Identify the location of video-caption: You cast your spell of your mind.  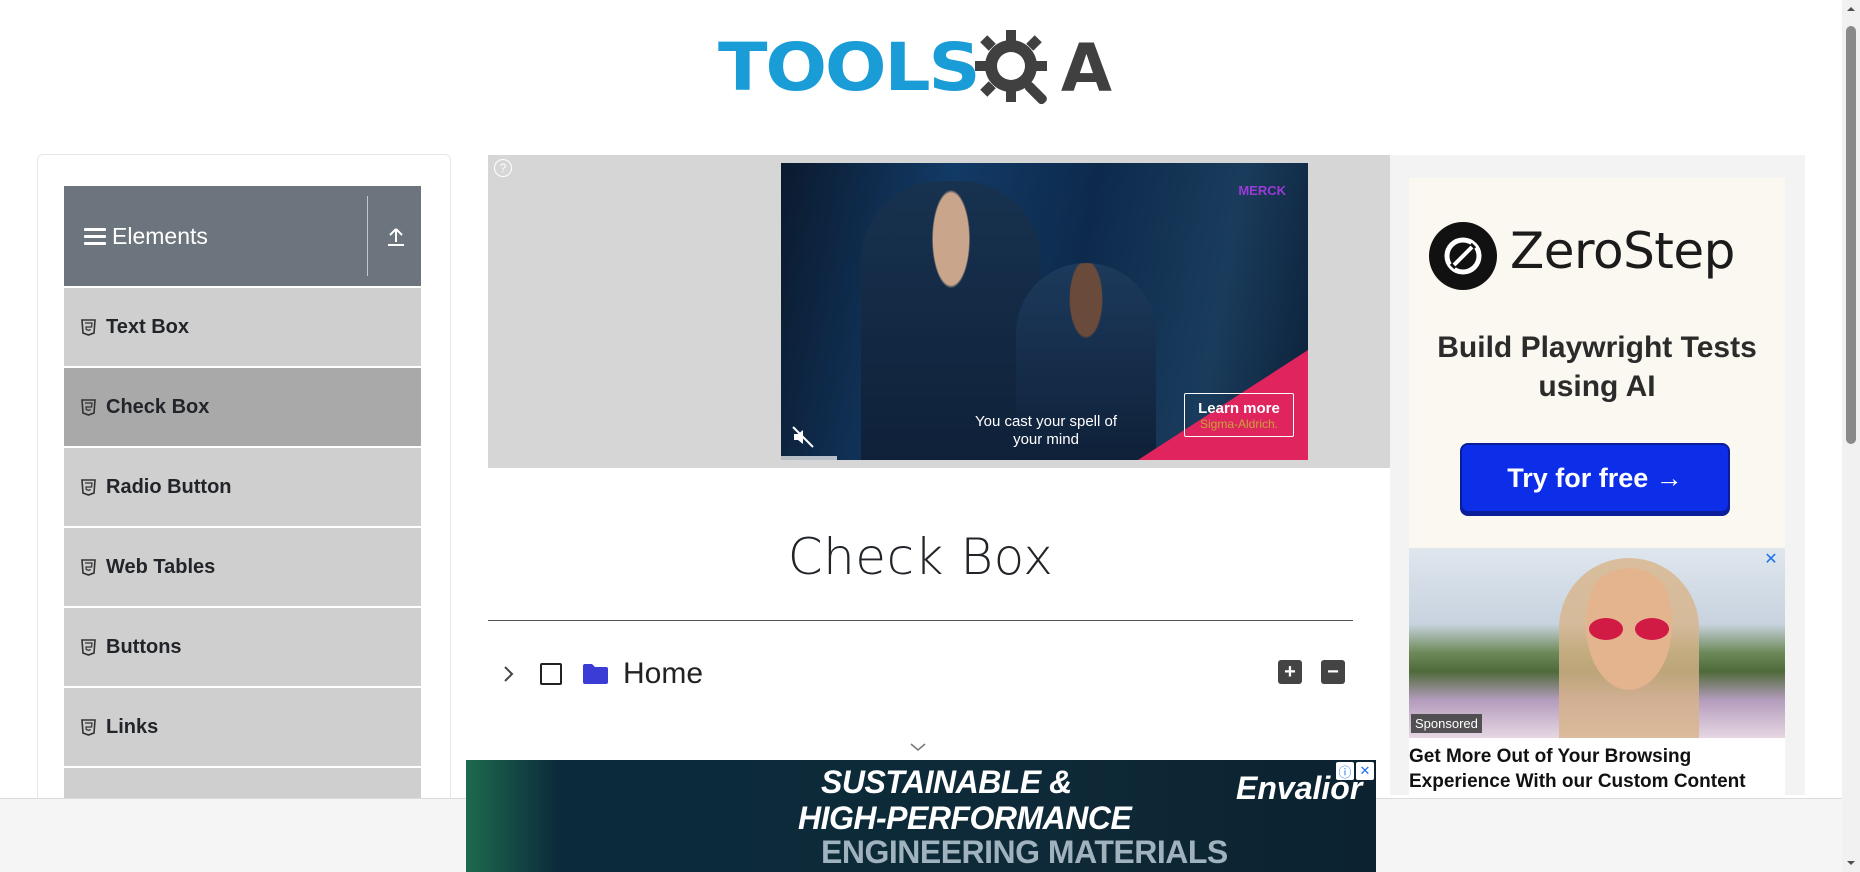
(1046, 430).